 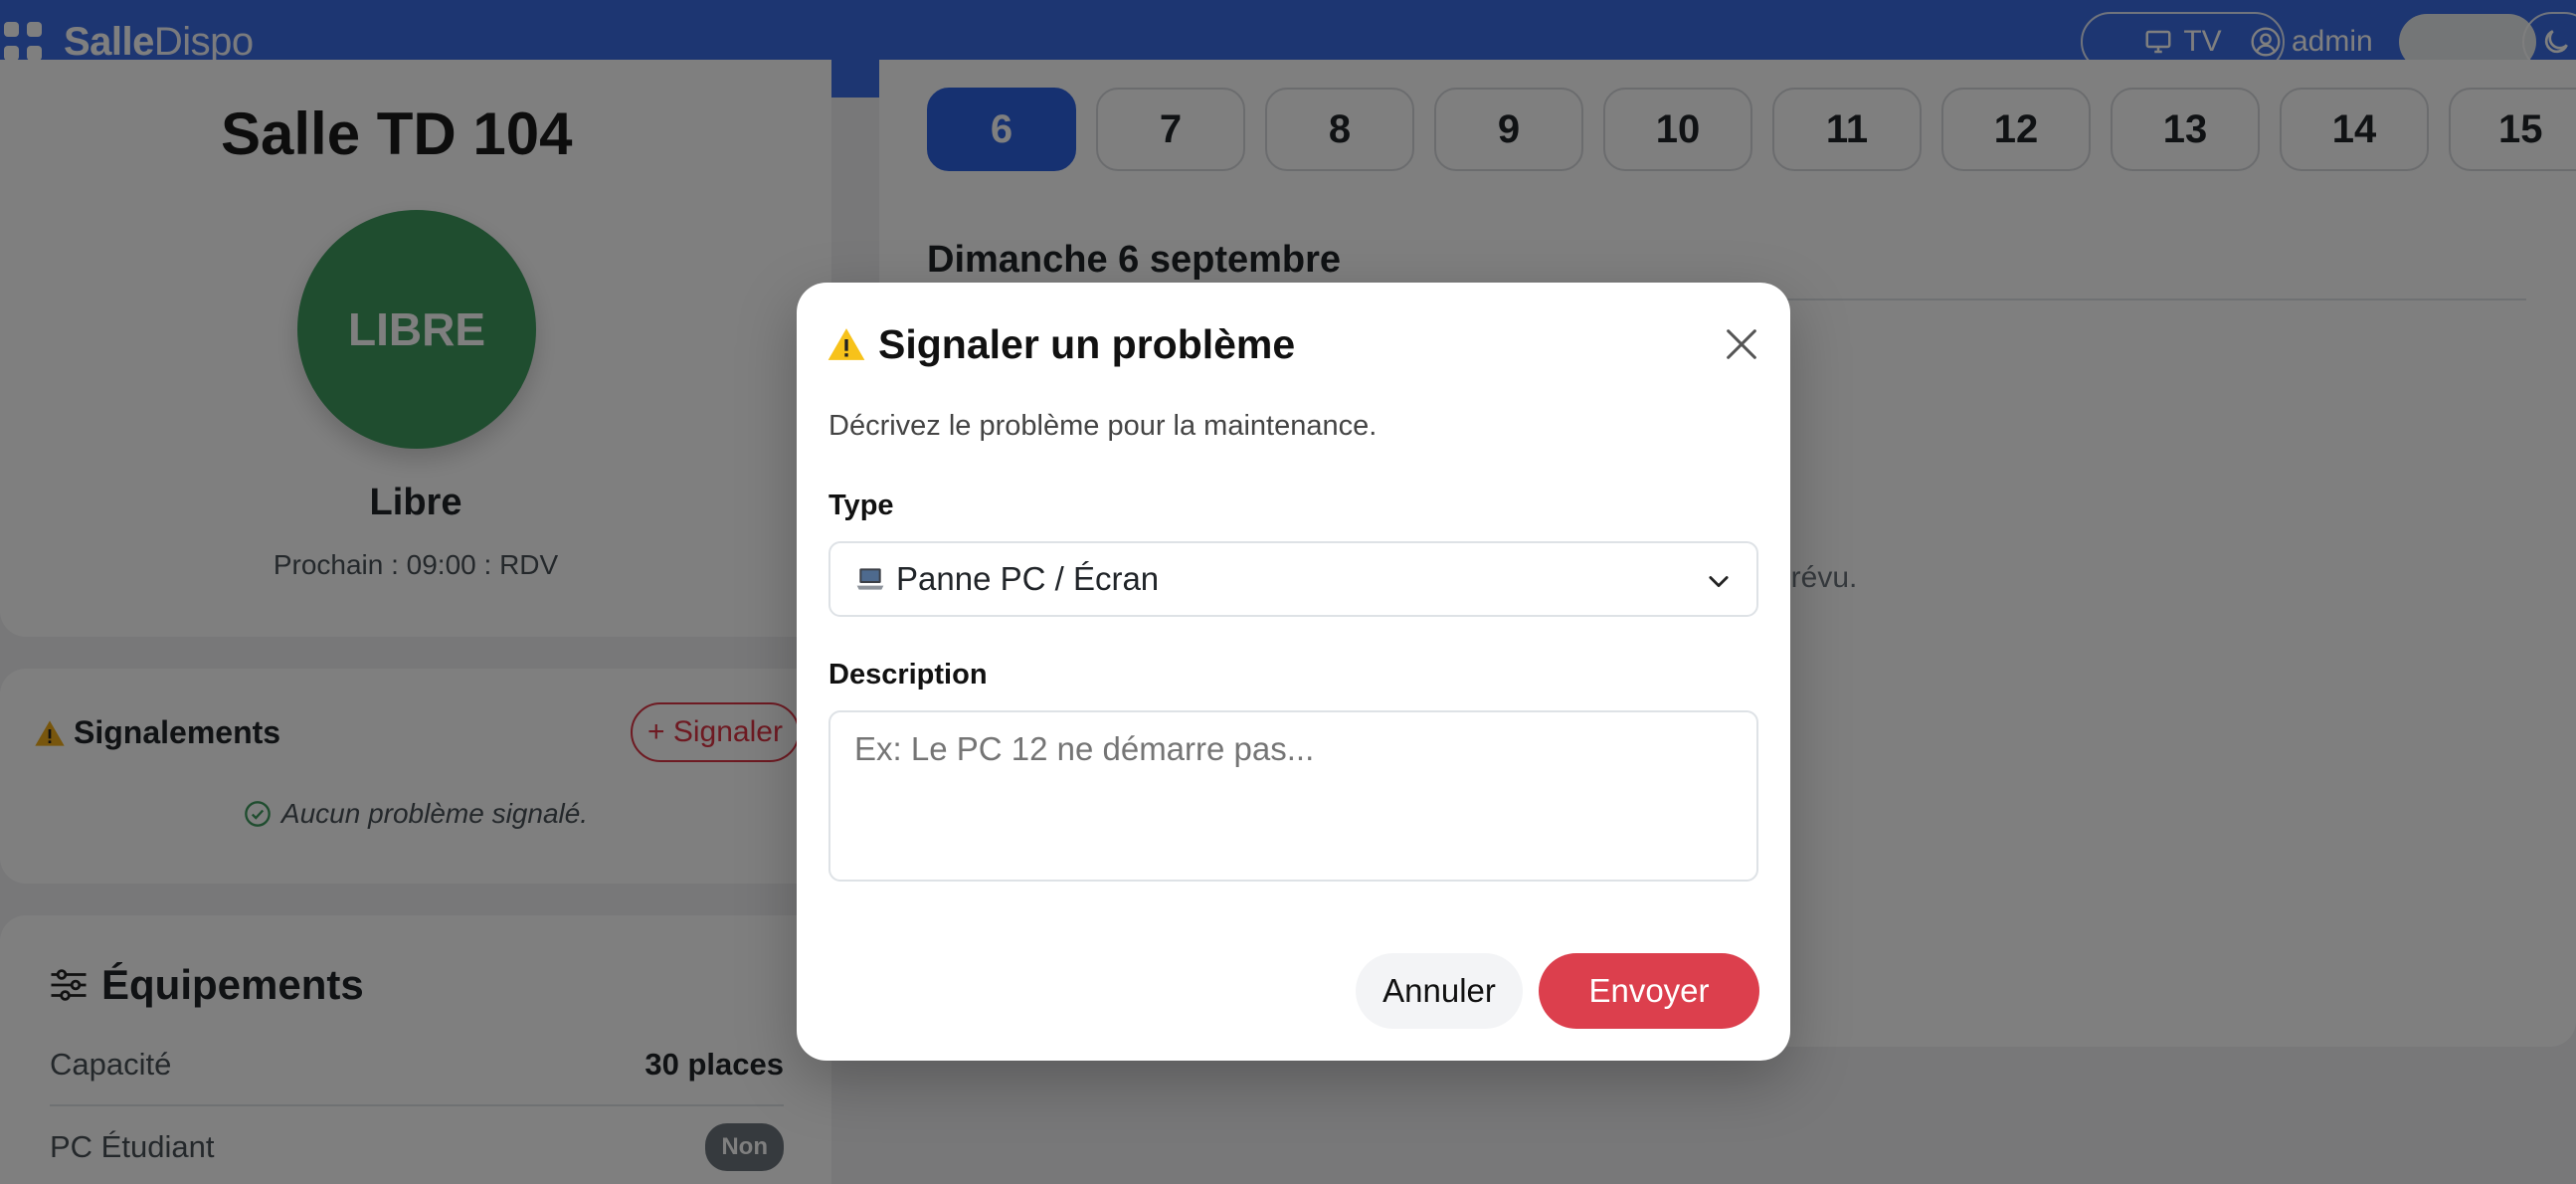 I want to click on type-select: Panne PC / Écran, so click(x=1293, y=579).